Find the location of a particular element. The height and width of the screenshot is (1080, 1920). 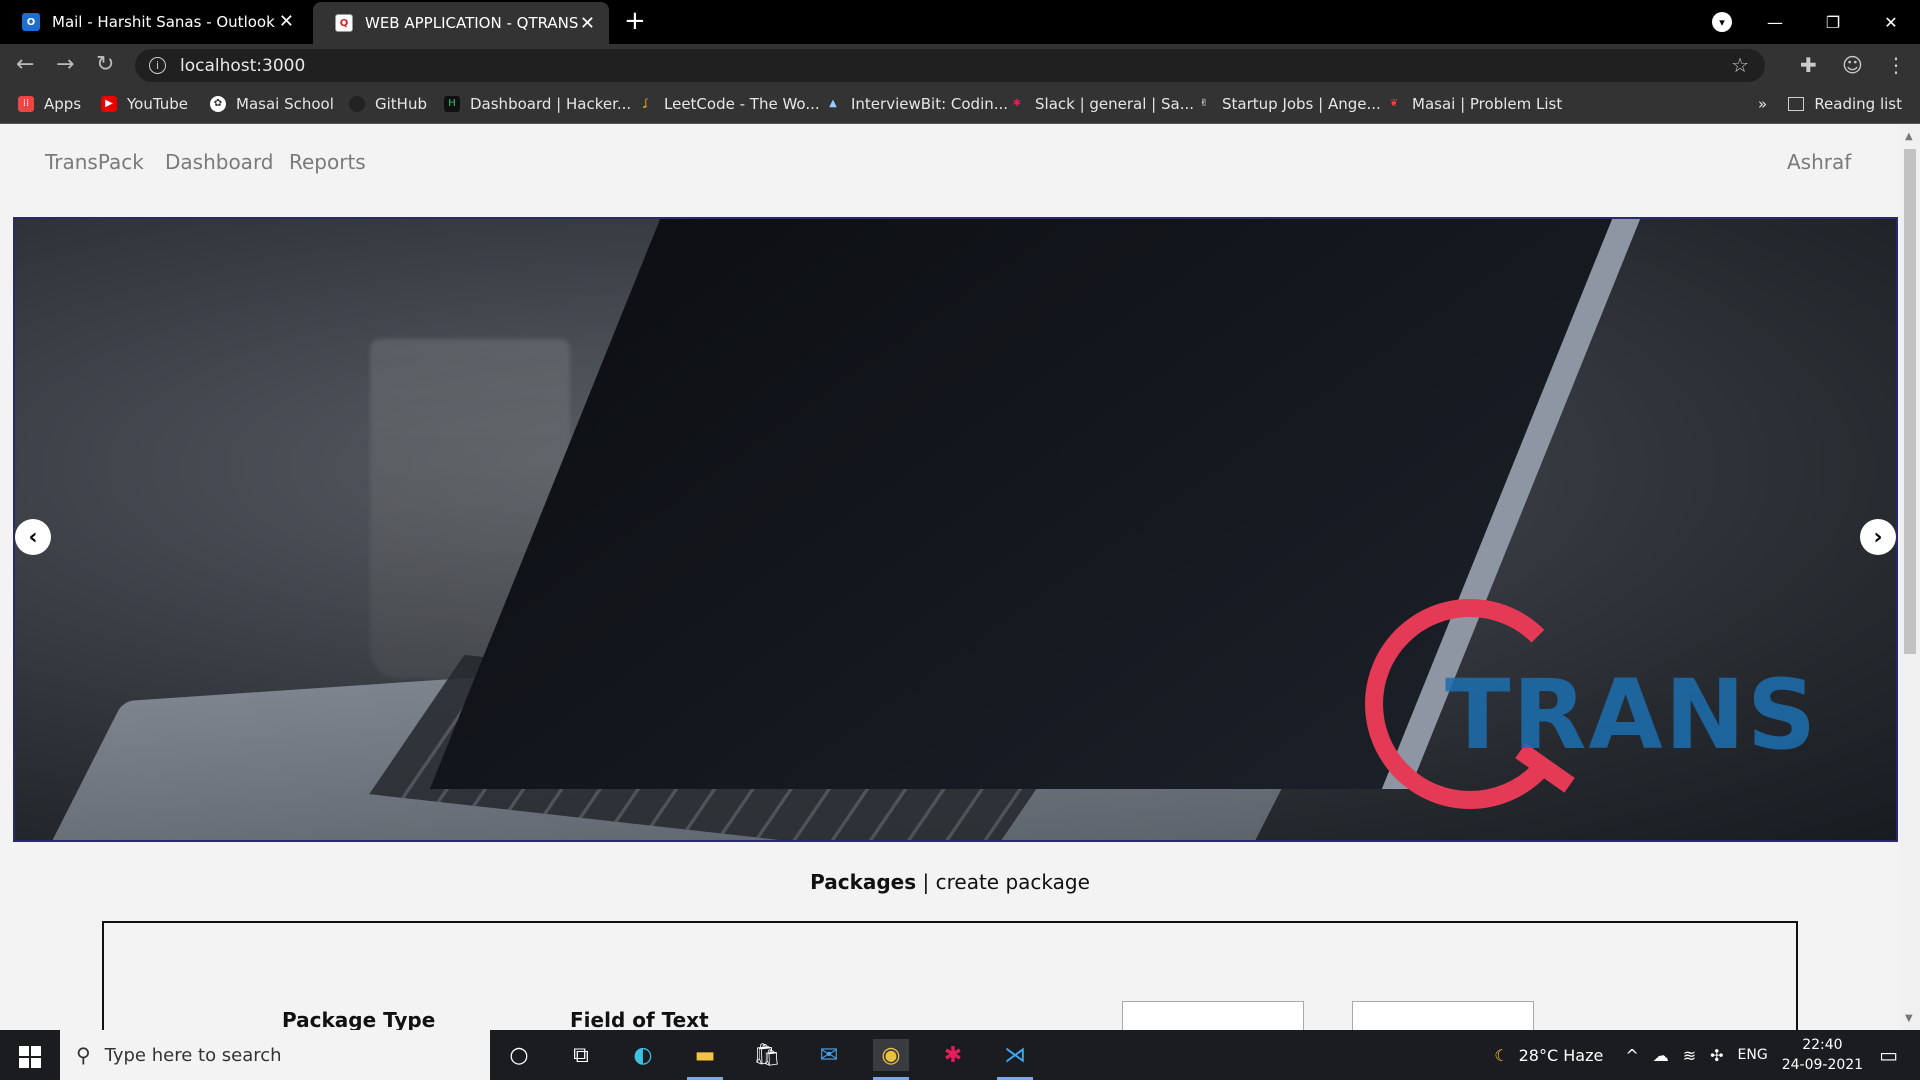

profile-avatar: ☺ is located at coordinates (1852, 65).